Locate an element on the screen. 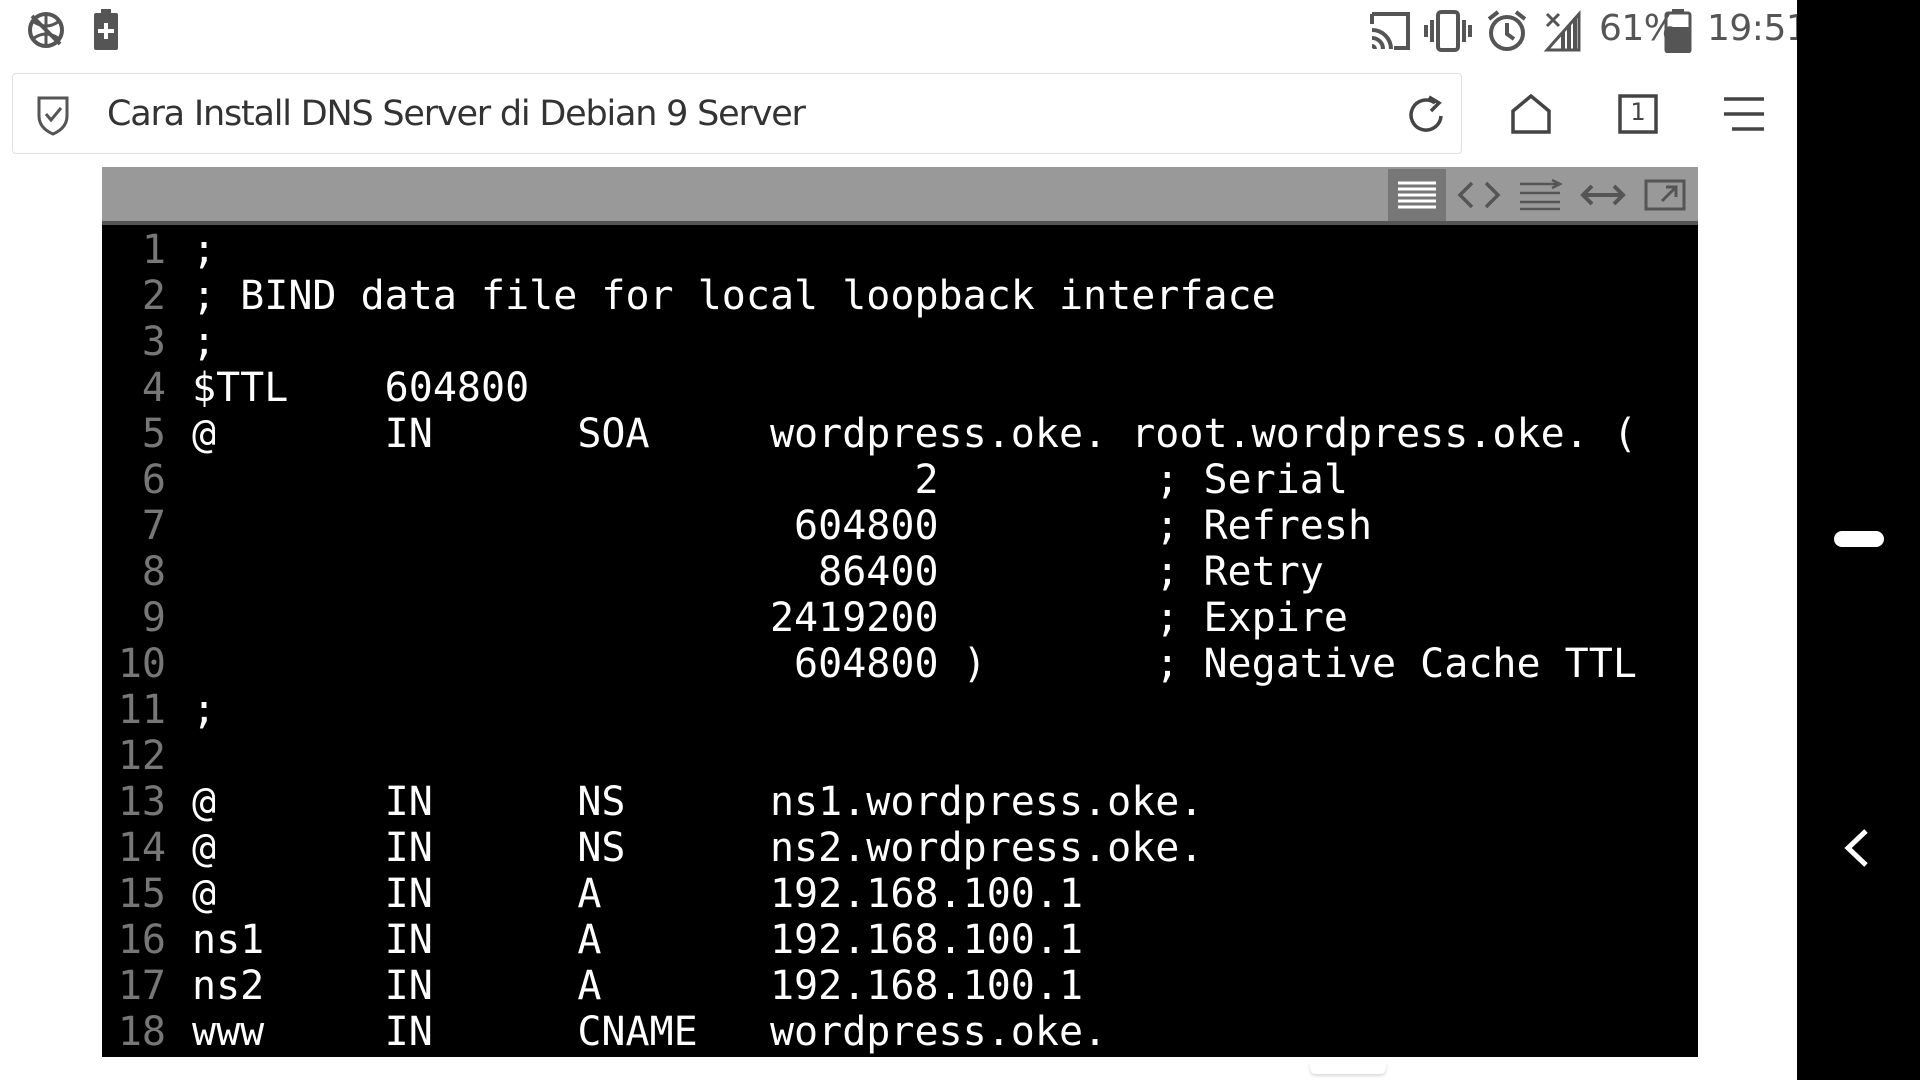 This screenshot has height=1080, width=1920. vibrate-icon is located at coordinates (1448, 33).